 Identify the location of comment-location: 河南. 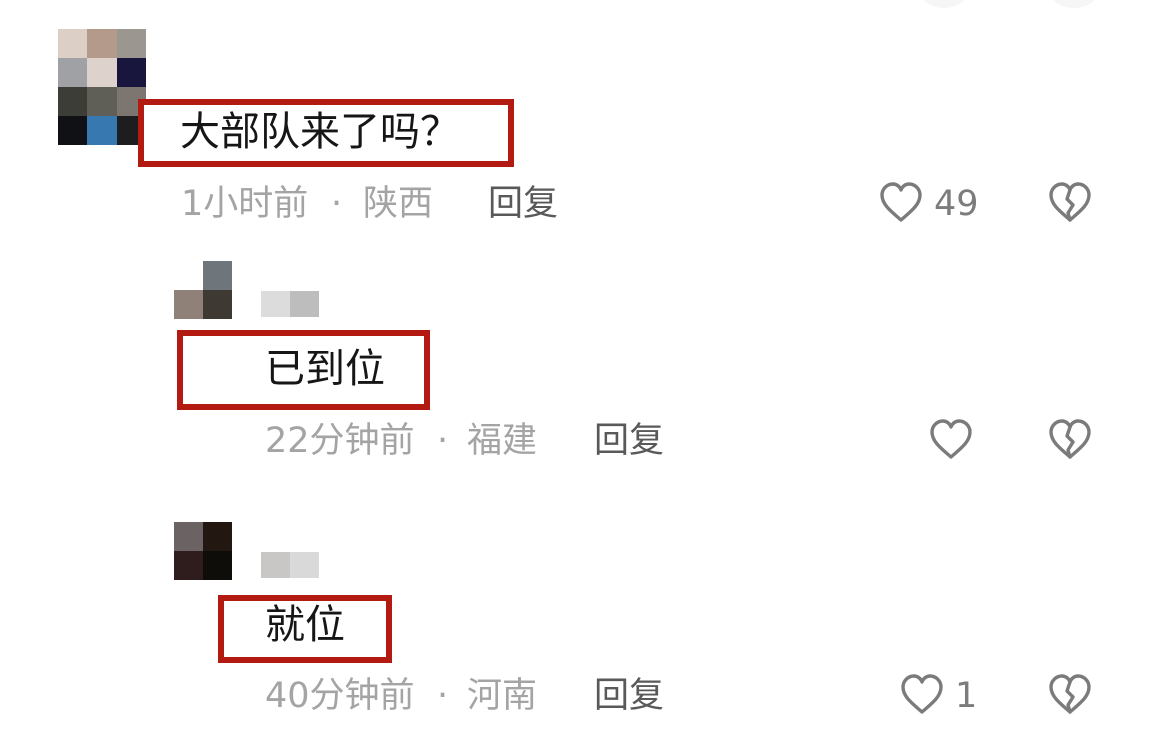
(502, 696).